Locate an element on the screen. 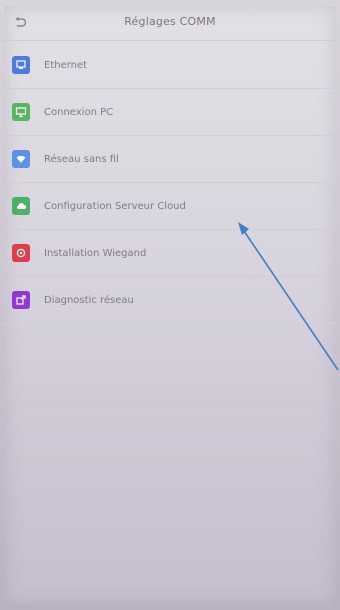  menu-item-wireless-network: Réseau sans fil is located at coordinates (170, 159).